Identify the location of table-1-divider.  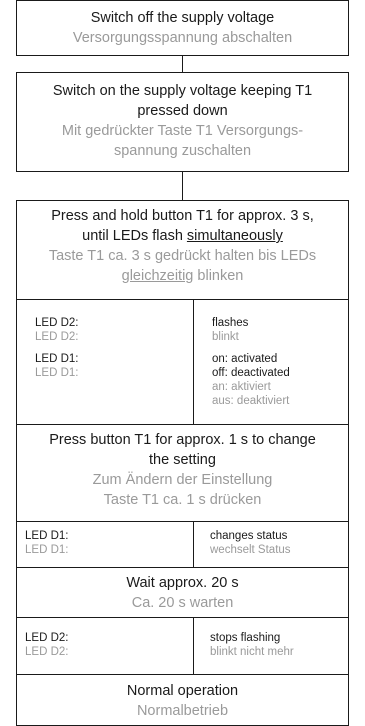
(193, 362).